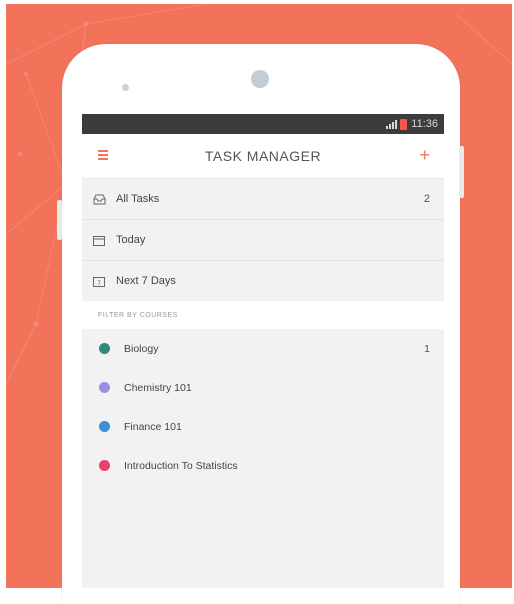  I want to click on task-count: 2, so click(426, 199).